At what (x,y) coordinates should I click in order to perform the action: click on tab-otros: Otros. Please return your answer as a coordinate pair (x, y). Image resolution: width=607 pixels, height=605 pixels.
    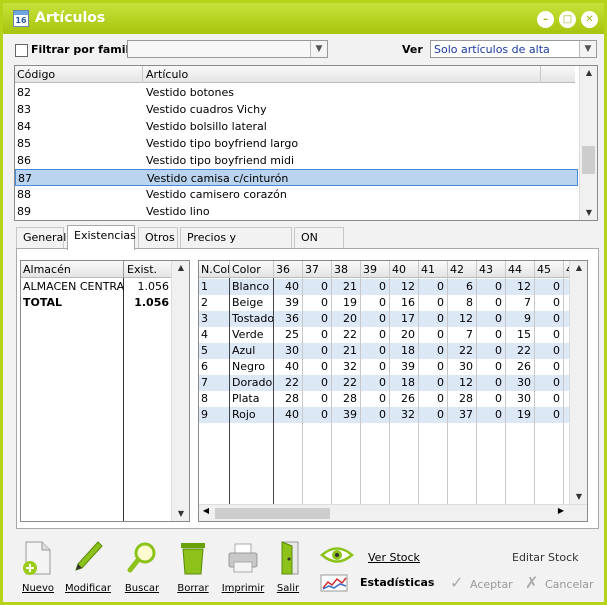
    Looking at the image, I should click on (158, 238).